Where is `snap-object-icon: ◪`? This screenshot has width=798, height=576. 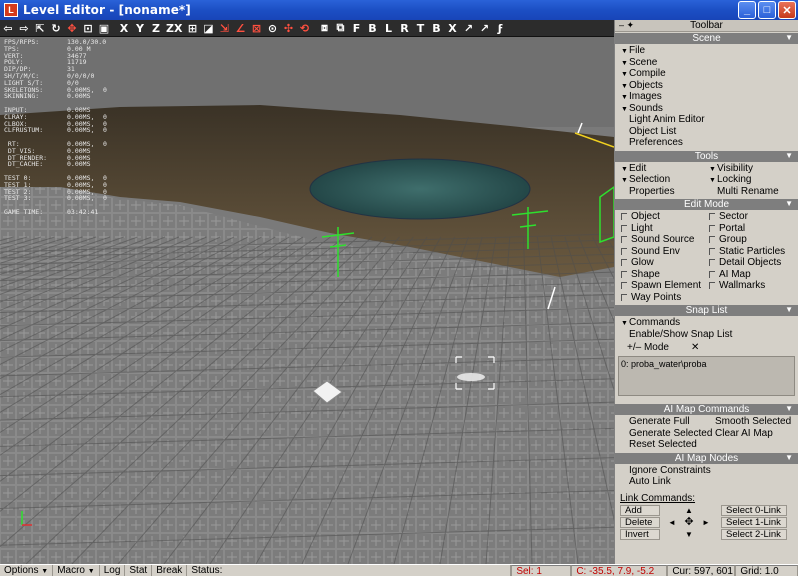 snap-object-icon: ◪ is located at coordinates (208, 28).